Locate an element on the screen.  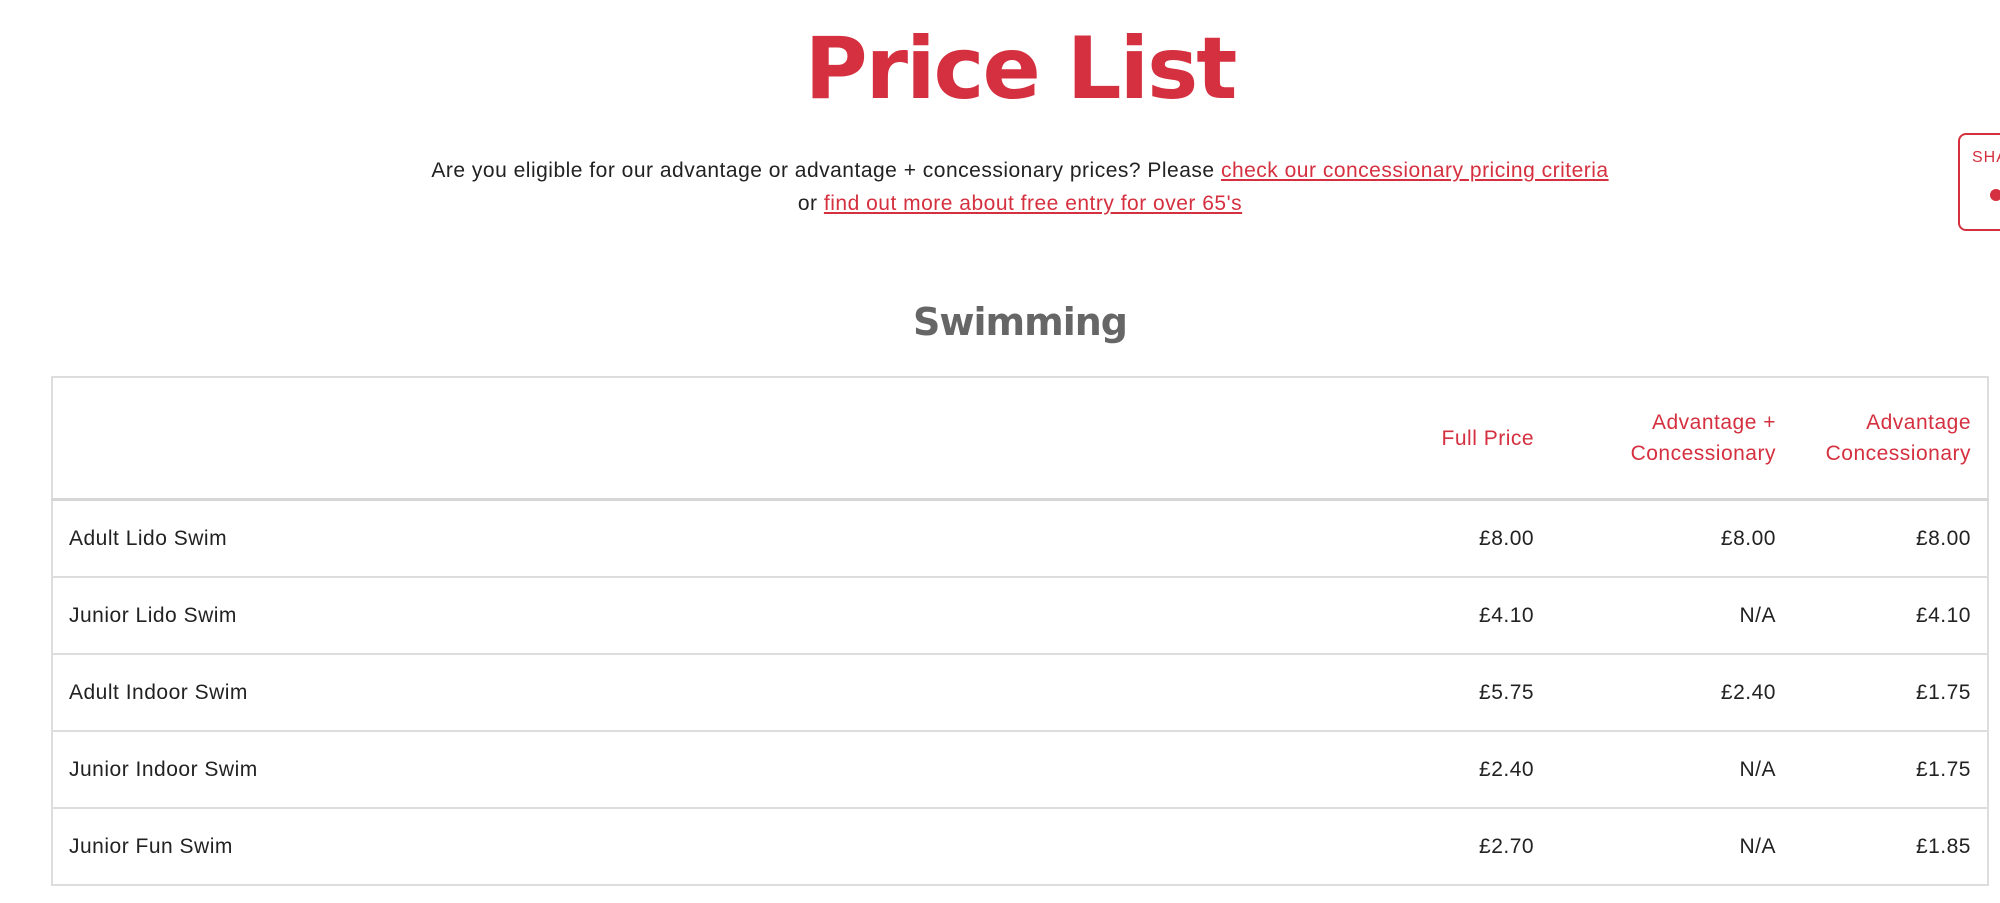
table-row: Junior Fun Swim £2.70 N/A £1.85 is located at coordinates (1020, 846).